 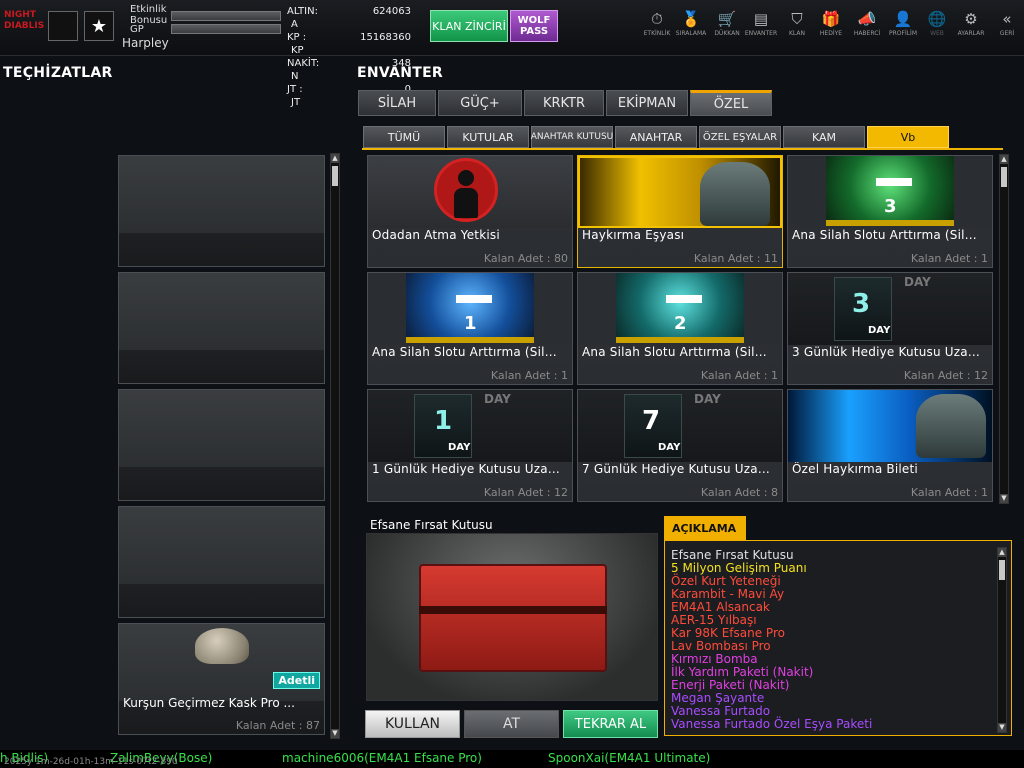 What do you see at coordinates (226, 16) in the screenshot?
I see `etkinlik-bonus-bar` at bounding box center [226, 16].